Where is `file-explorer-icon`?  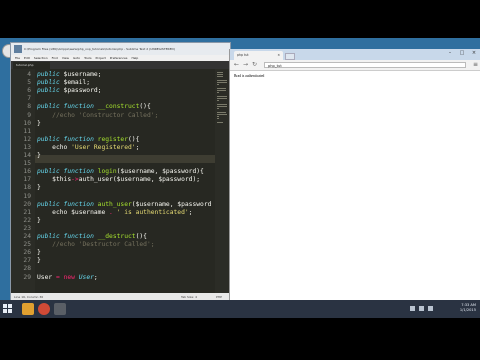 file-explorer-icon is located at coordinates (28, 309).